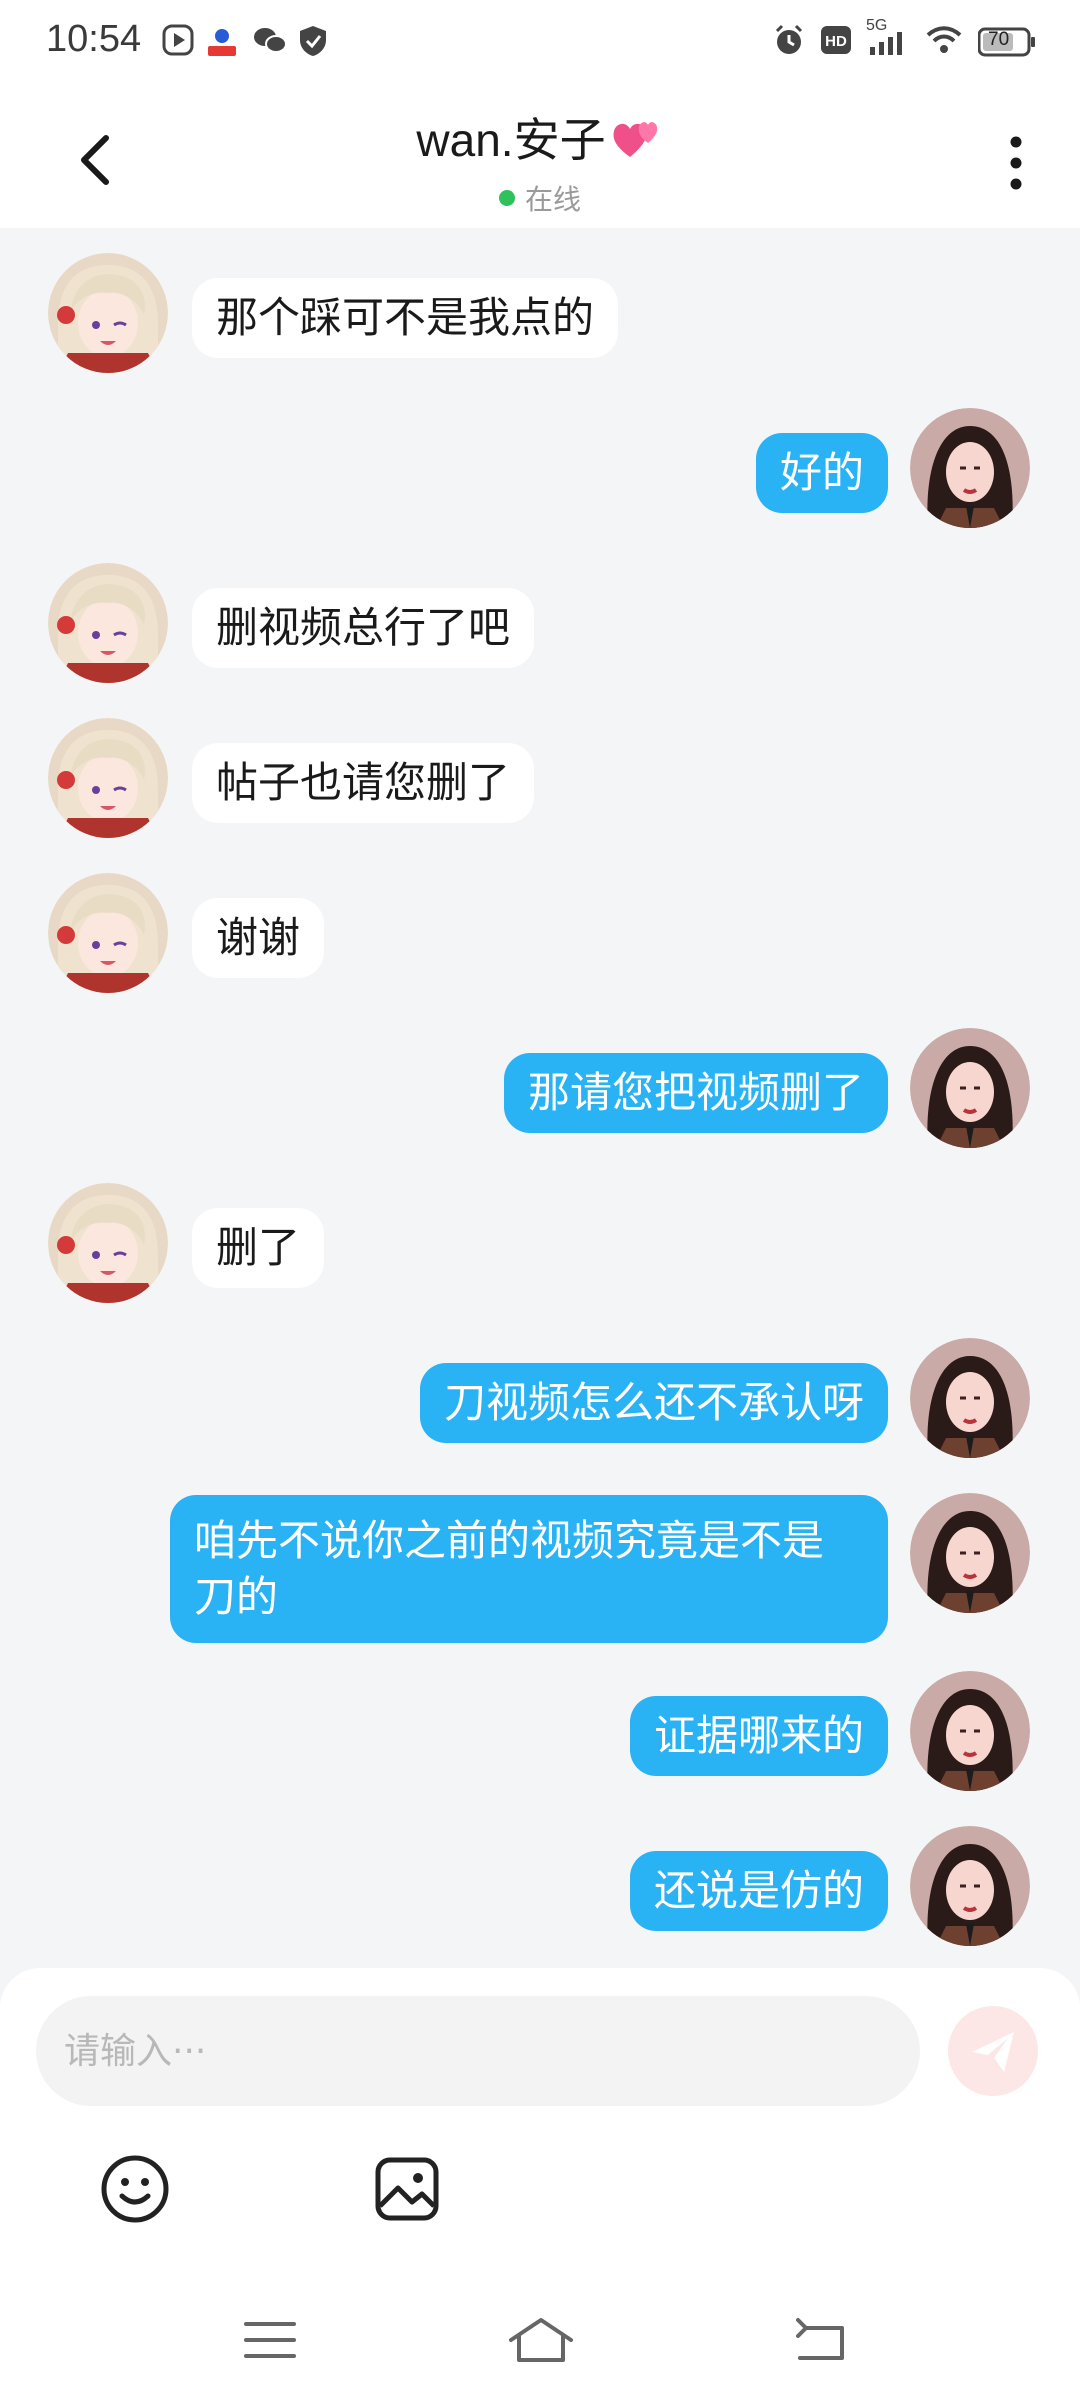 The height and width of the screenshot is (2408, 1080). What do you see at coordinates (758, 1736) in the screenshot?
I see `message-bubble-outgoing: 证据哪来的` at bounding box center [758, 1736].